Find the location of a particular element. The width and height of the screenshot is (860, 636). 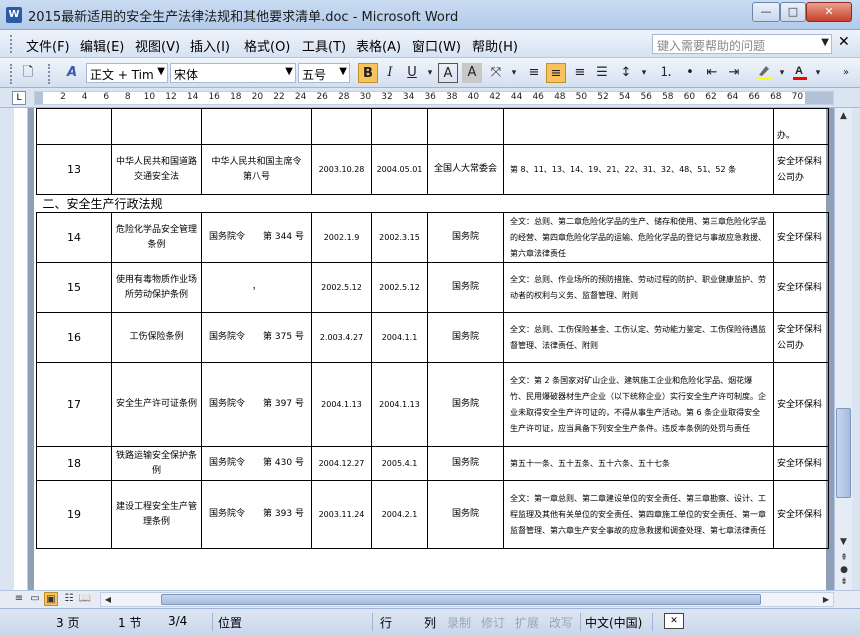

char-shading-icon: A is located at coordinates (472, 73).